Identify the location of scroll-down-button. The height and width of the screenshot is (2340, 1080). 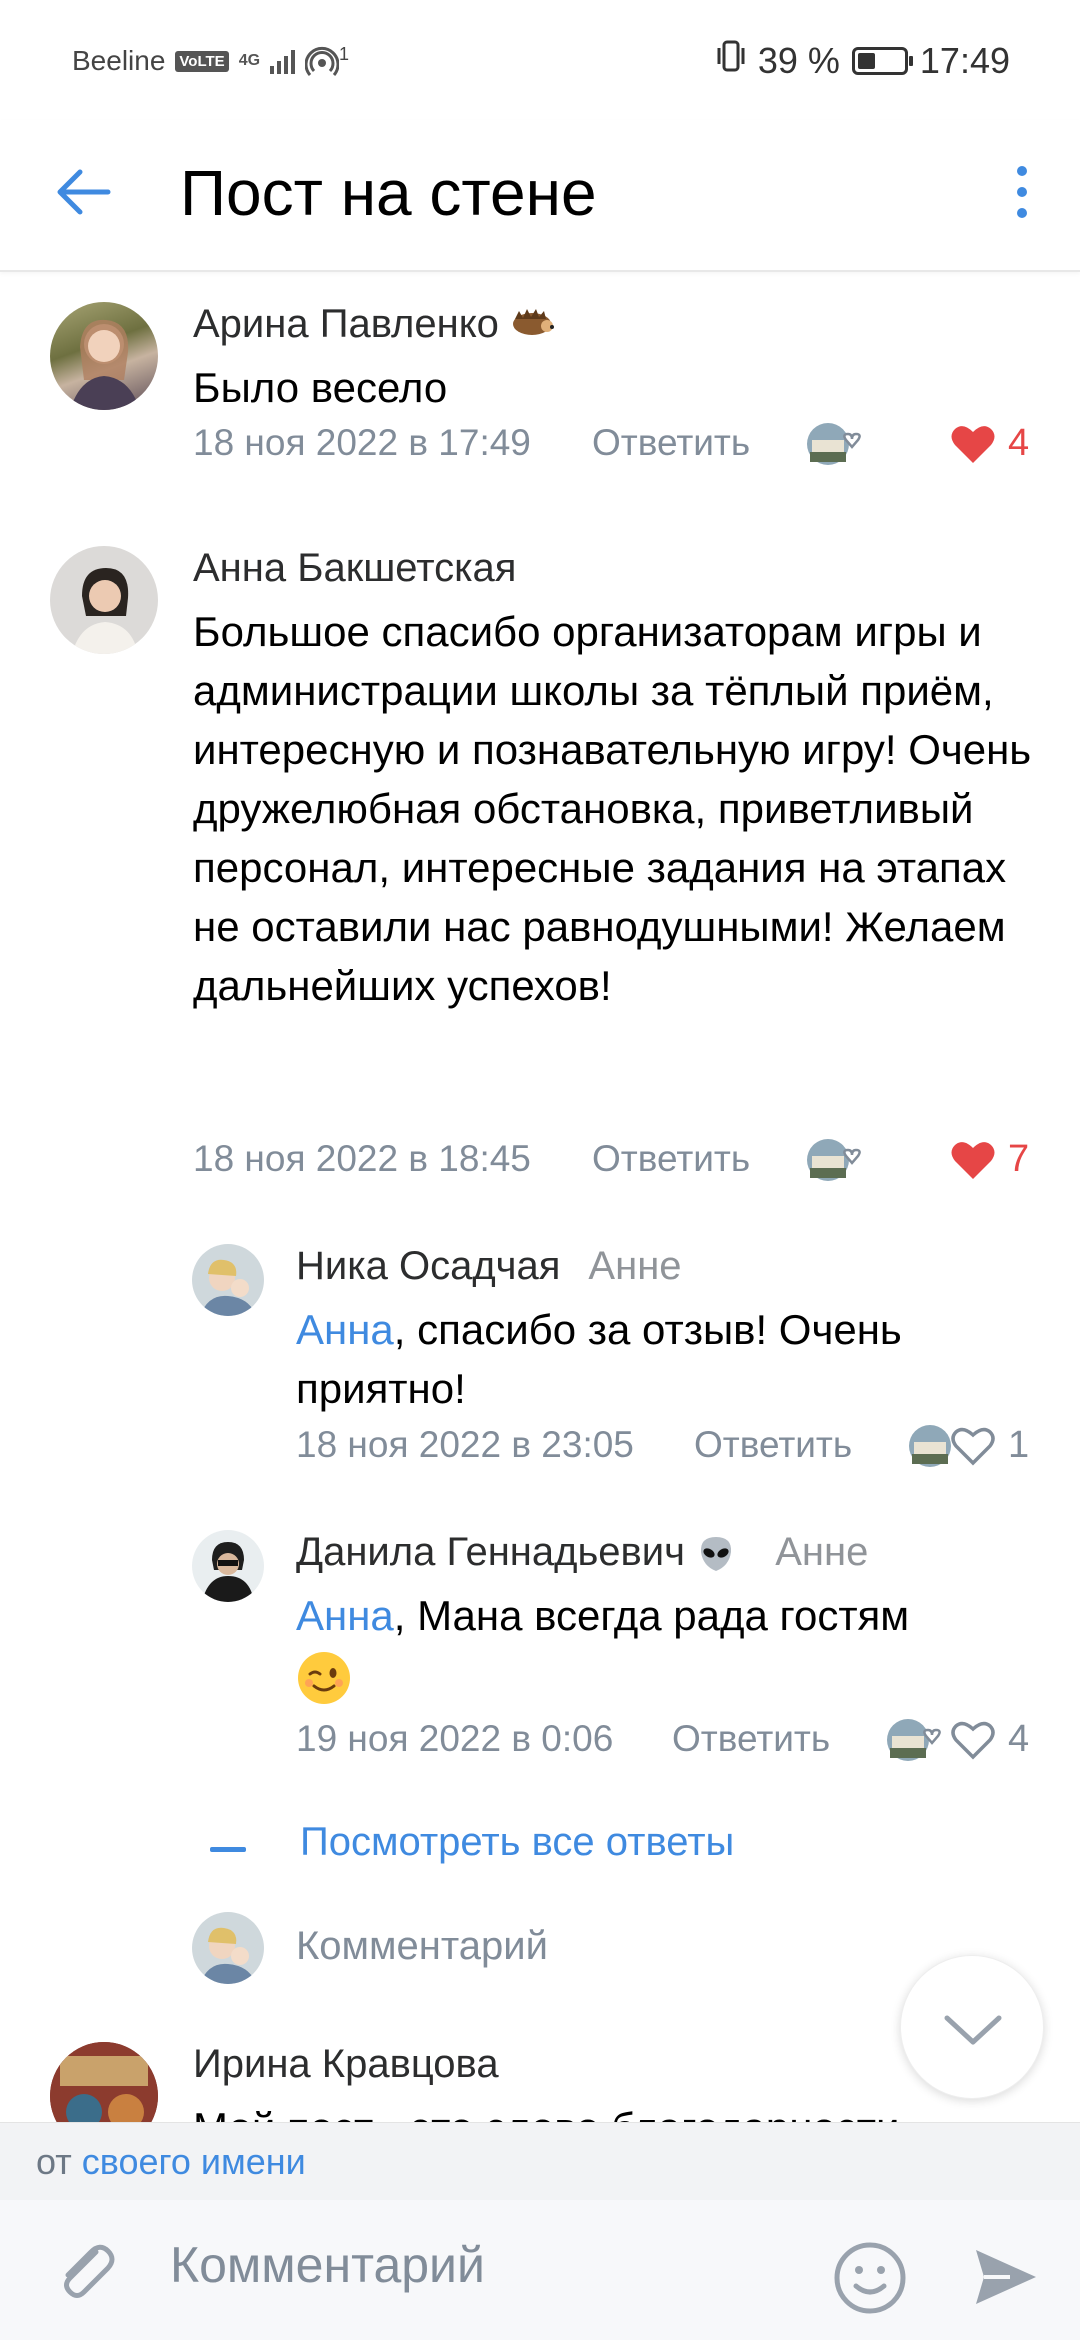
(972, 2027).